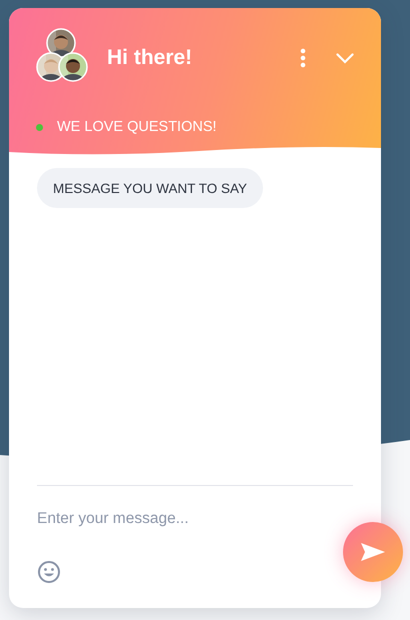  I want to click on kebab-menu-icon, so click(303, 58).